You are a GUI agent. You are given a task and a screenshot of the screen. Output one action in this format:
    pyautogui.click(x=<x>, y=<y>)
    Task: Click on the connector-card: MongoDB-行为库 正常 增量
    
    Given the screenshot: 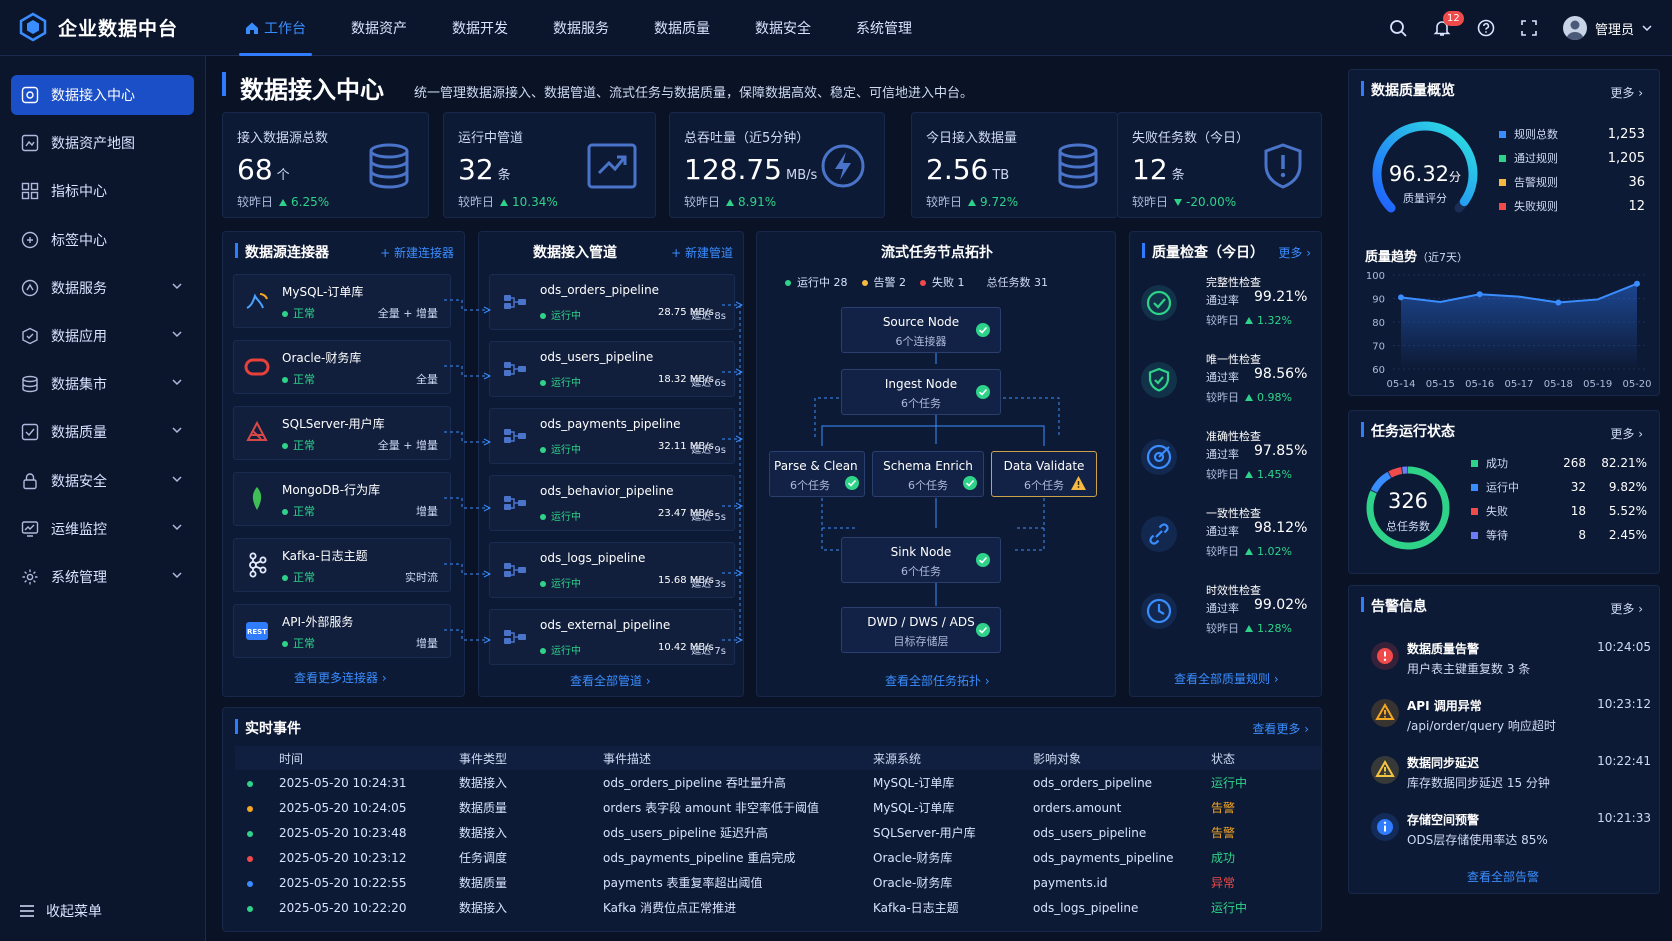 What is the action you would take?
    pyautogui.click(x=342, y=499)
    